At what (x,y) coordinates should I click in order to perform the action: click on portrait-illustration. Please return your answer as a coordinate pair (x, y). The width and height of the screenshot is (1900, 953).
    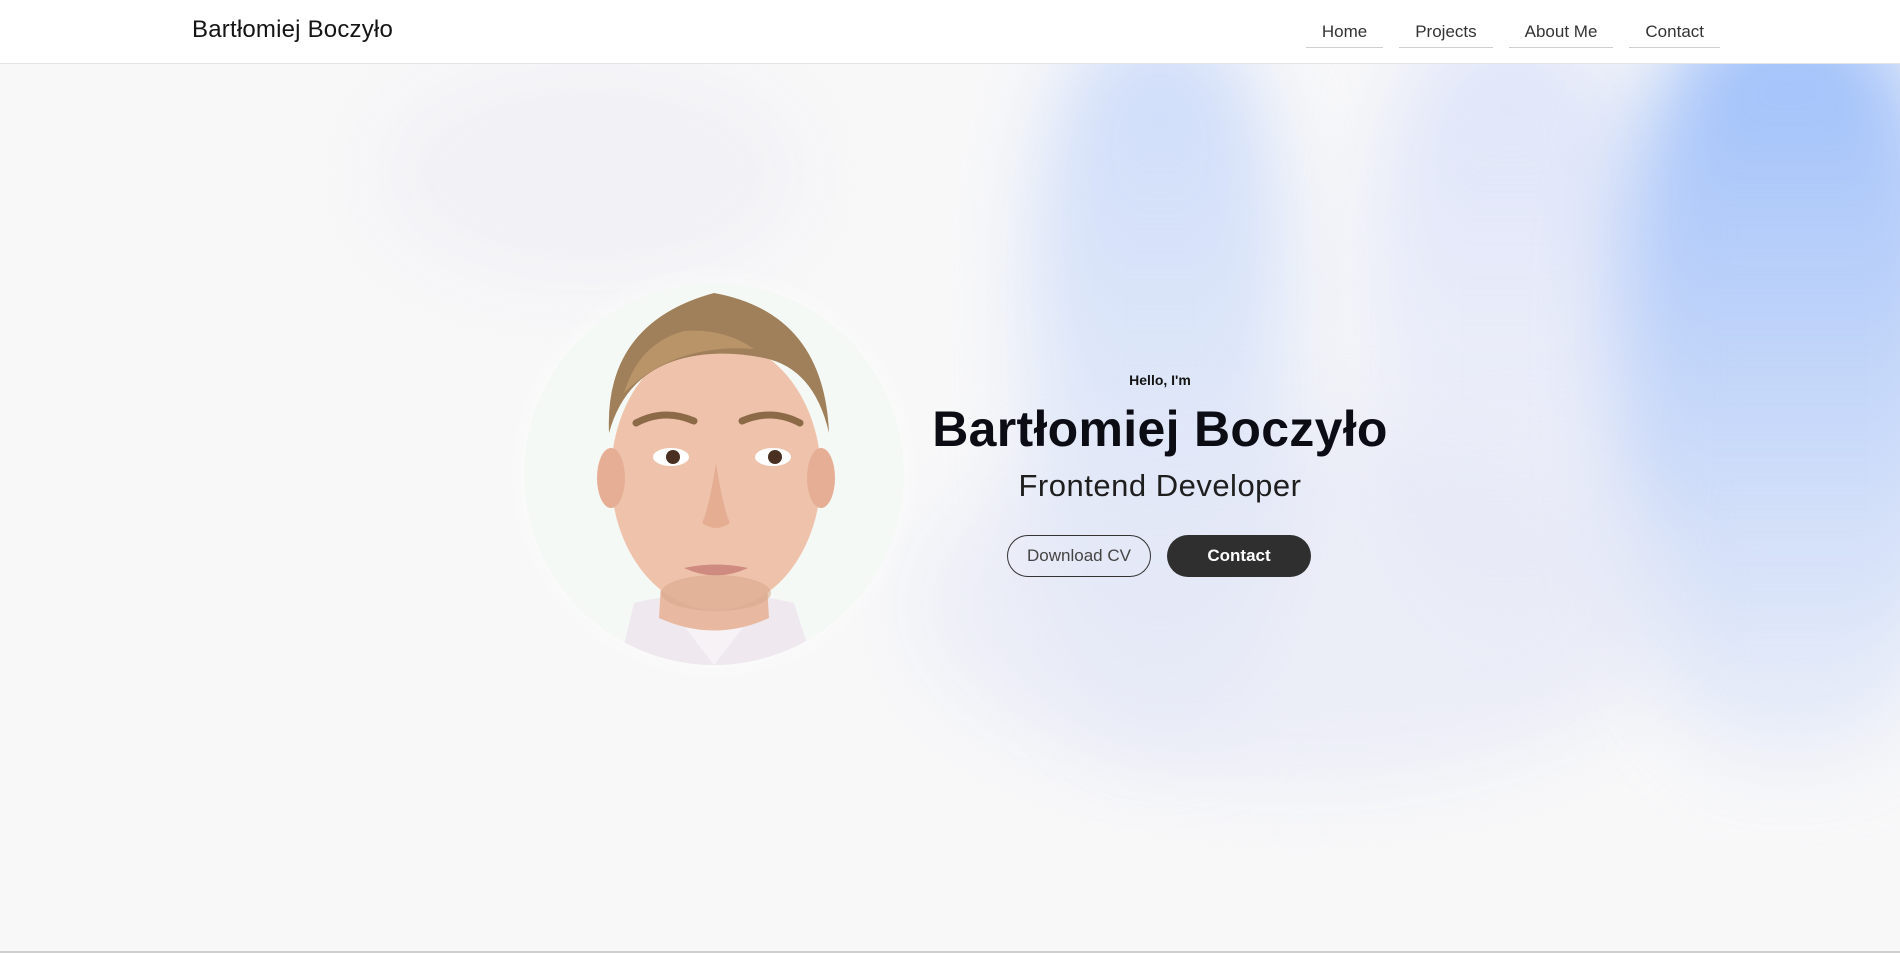
    Looking at the image, I should click on (714, 474).